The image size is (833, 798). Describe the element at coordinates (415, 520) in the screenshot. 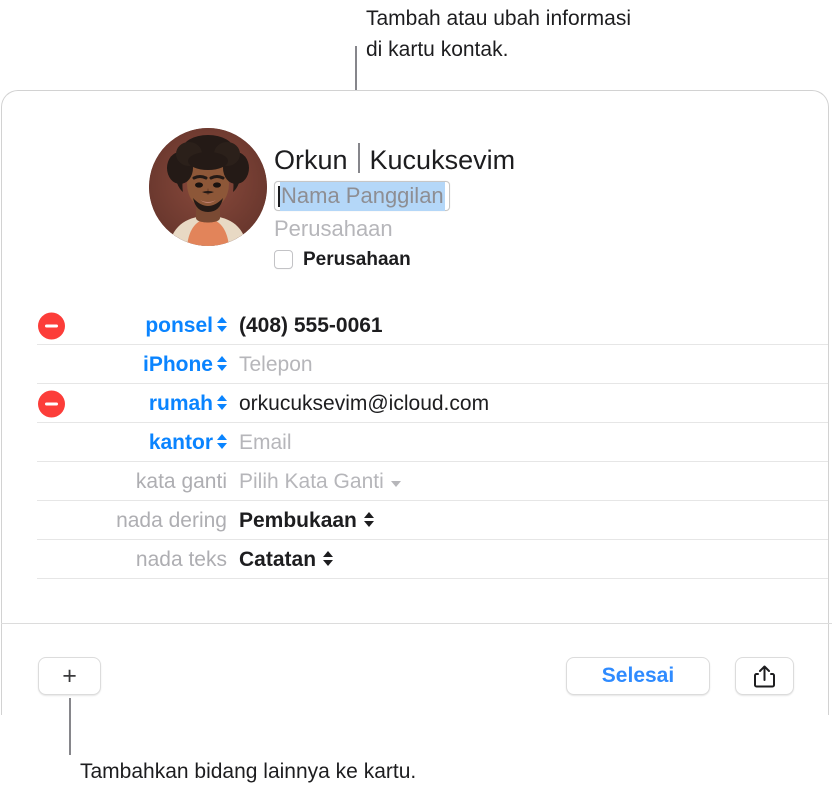

I see `field-row-ringtone: nada dering Pembukaan` at that location.